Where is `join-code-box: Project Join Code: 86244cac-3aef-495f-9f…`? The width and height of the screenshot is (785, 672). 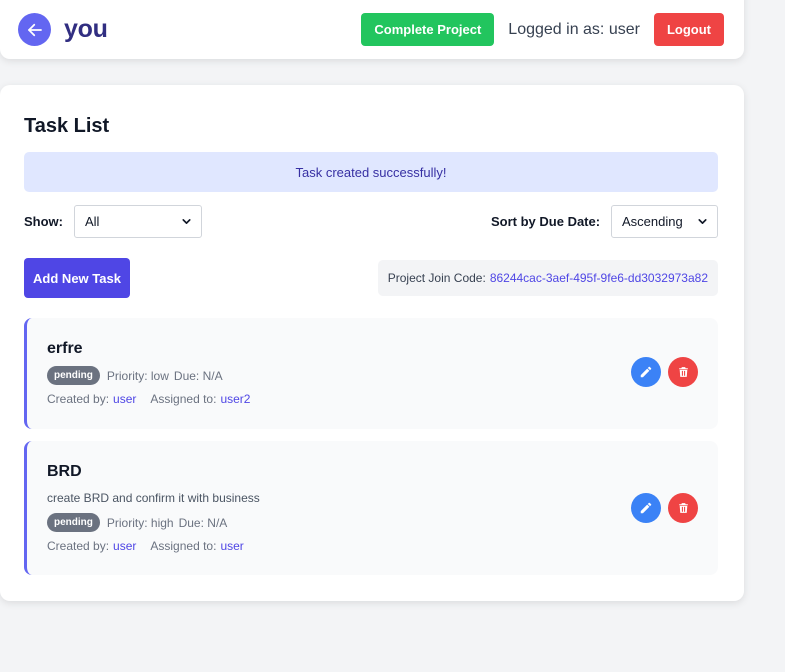 join-code-box: Project Join Code: 86244cac-3aef-495f-9f… is located at coordinates (547, 278).